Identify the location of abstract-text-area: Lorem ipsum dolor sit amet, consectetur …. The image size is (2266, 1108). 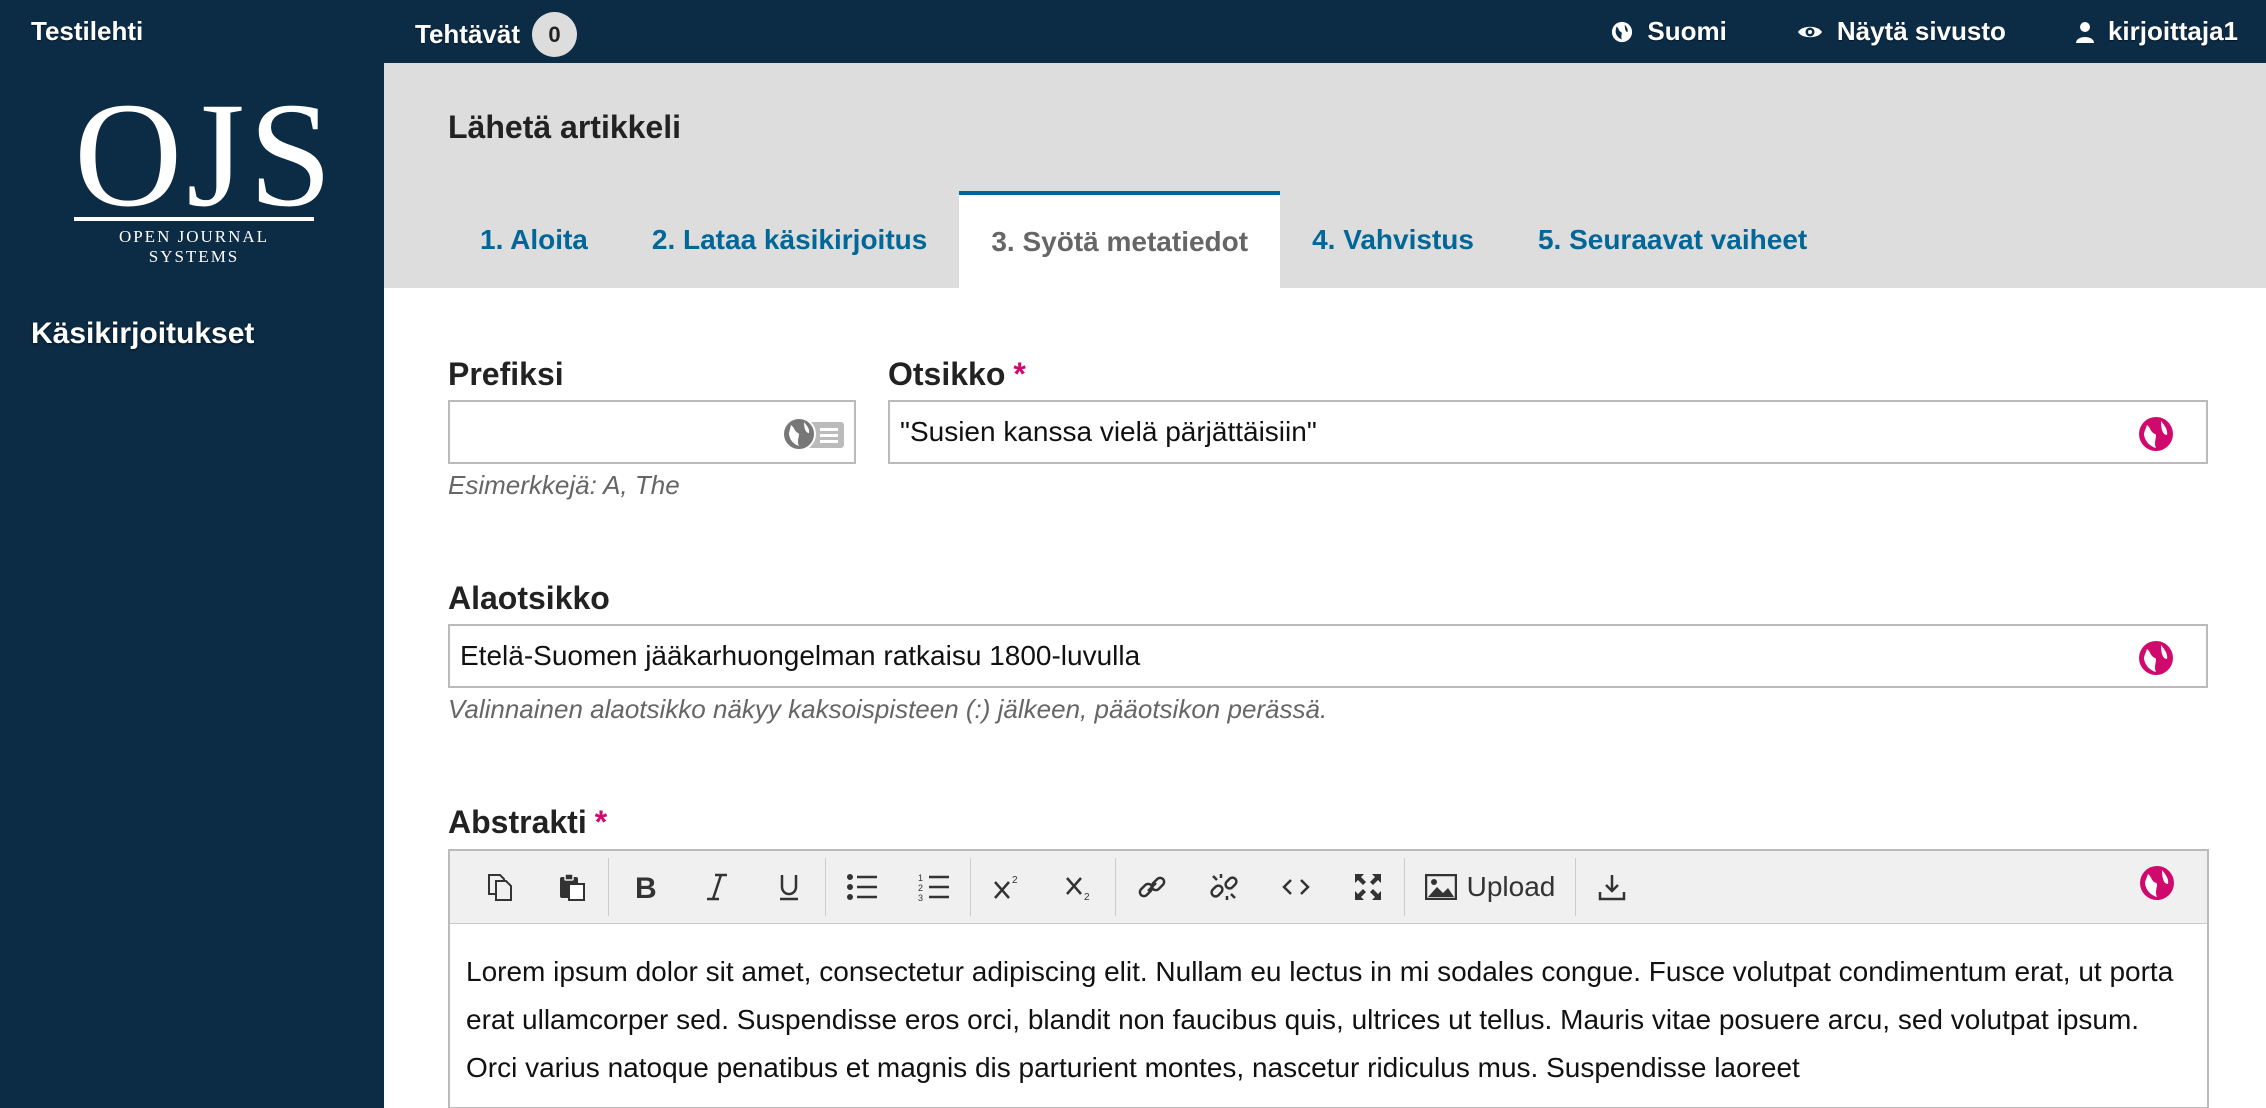
(1328, 1016).